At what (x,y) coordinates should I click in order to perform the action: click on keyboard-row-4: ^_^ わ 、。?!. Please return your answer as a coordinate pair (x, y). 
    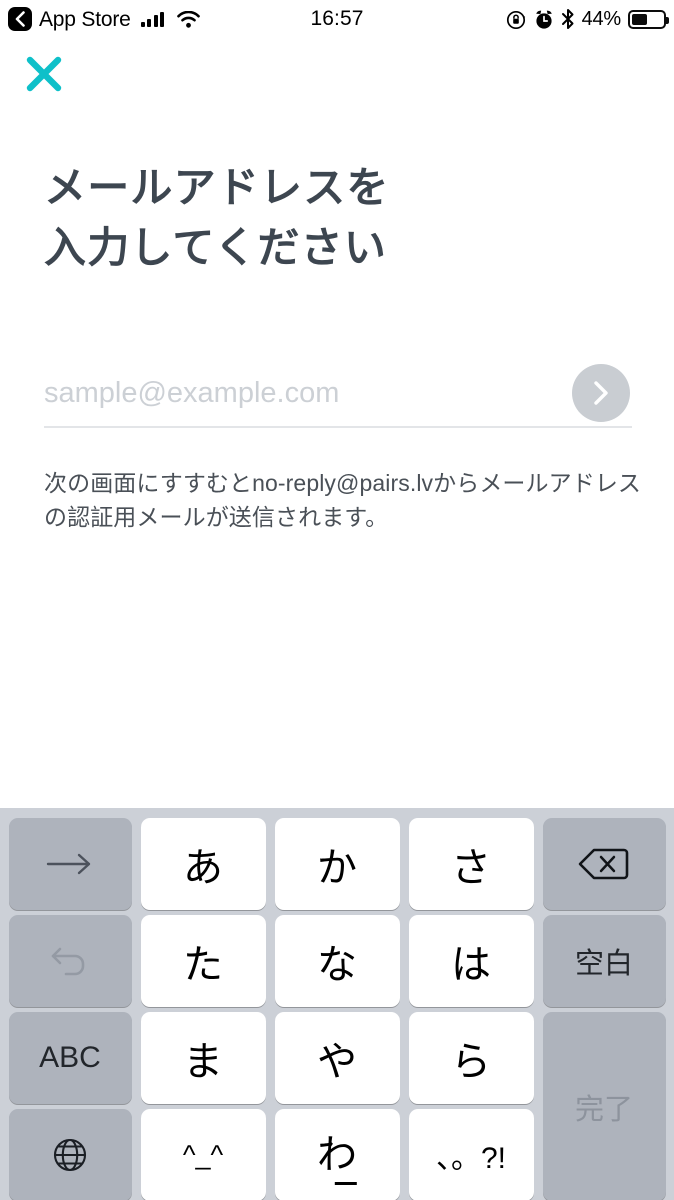
    Looking at the image, I should click on (337, 1154).